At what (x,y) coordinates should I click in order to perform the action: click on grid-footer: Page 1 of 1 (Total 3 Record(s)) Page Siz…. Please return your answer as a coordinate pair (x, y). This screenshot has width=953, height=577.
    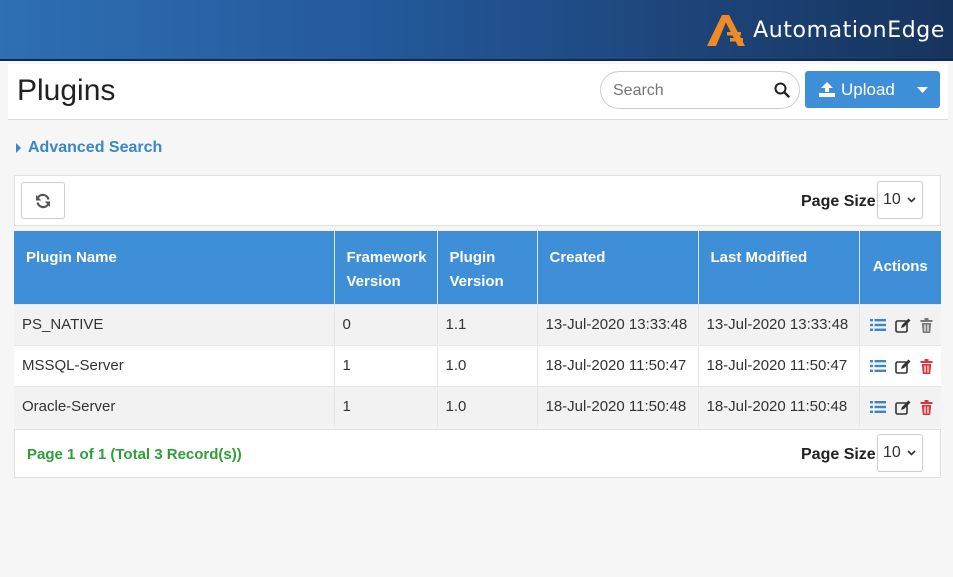
    Looking at the image, I should click on (477, 453).